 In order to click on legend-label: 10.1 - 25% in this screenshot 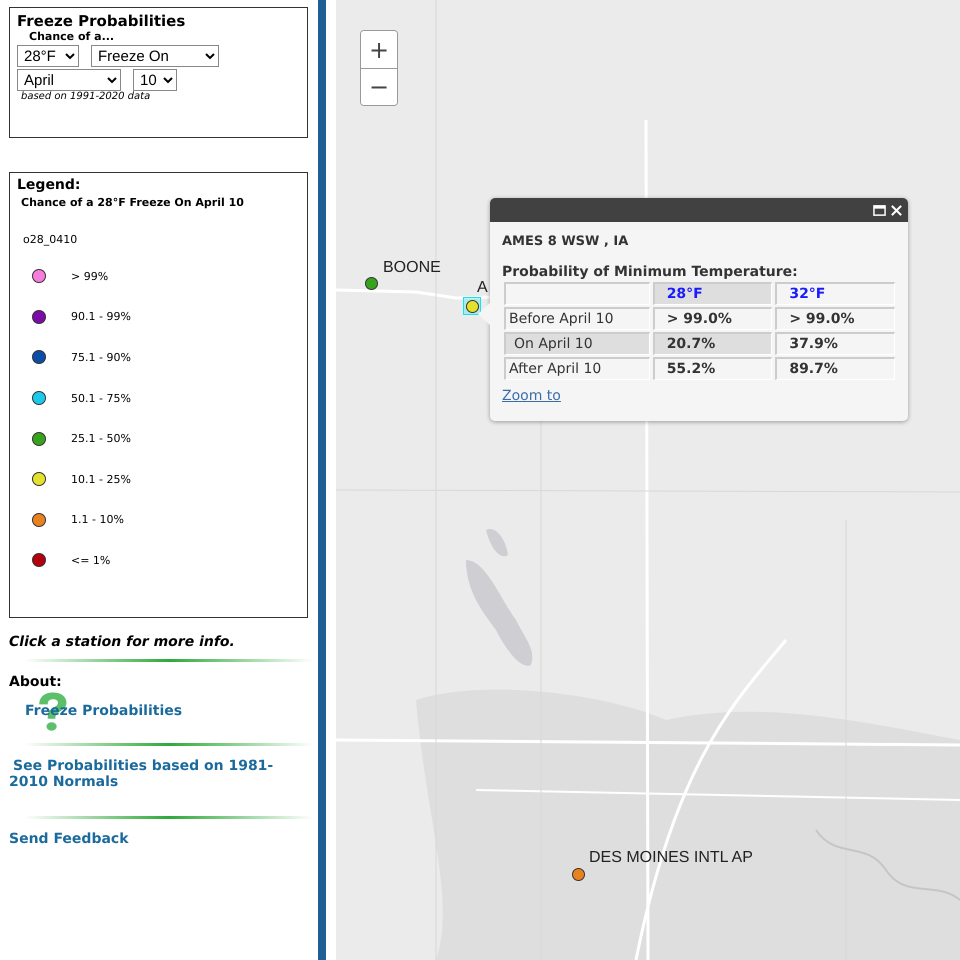, I will do `click(101, 479)`.